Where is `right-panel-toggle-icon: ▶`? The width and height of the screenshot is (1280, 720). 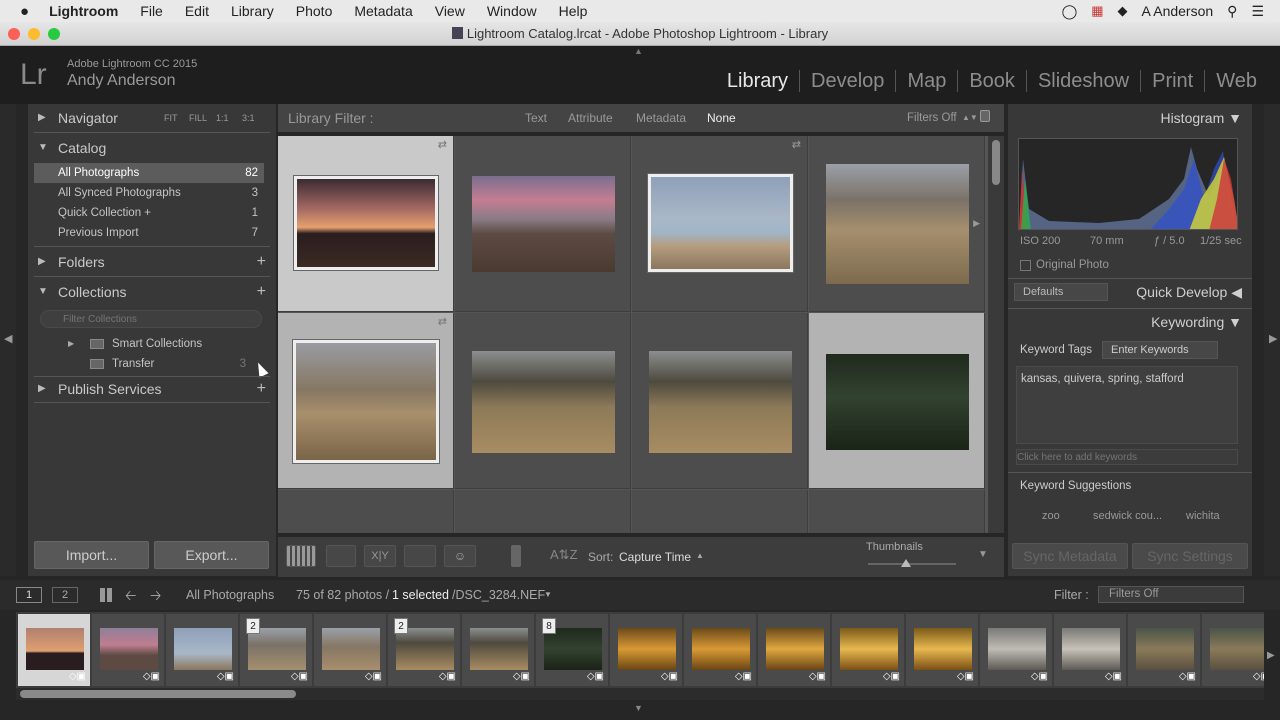 right-panel-toggle-icon: ▶ is located at coordinates (1273, 338).